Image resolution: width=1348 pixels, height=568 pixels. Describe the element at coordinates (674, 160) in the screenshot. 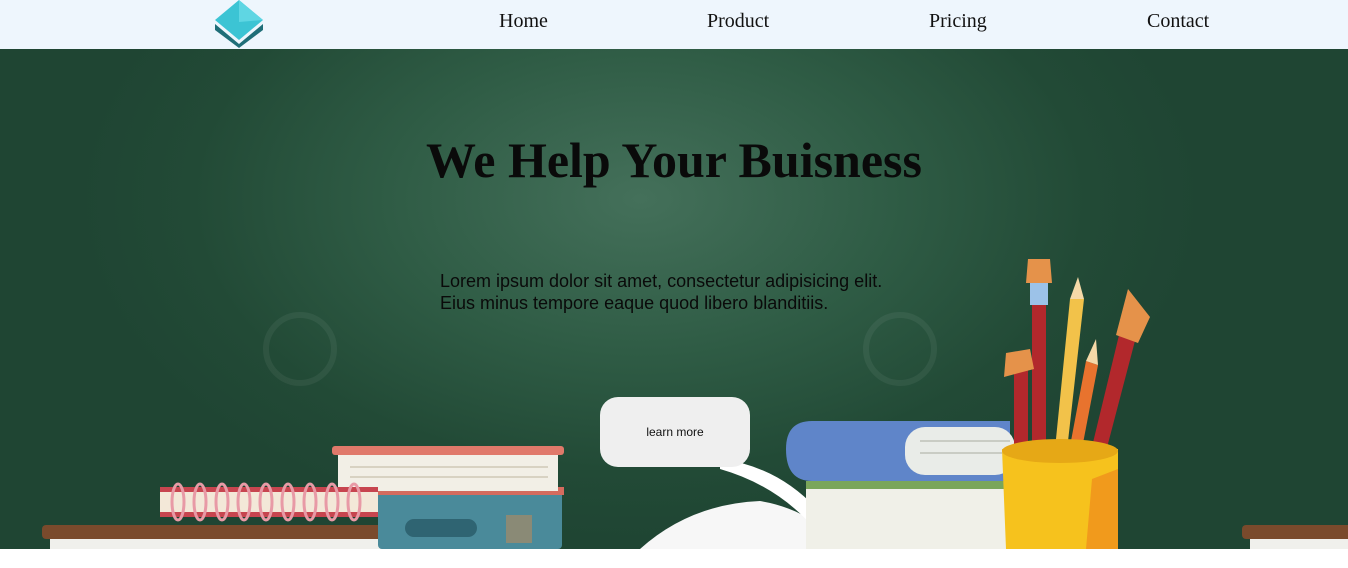

I see `hero-title: We Help Your Buisness` at that location.